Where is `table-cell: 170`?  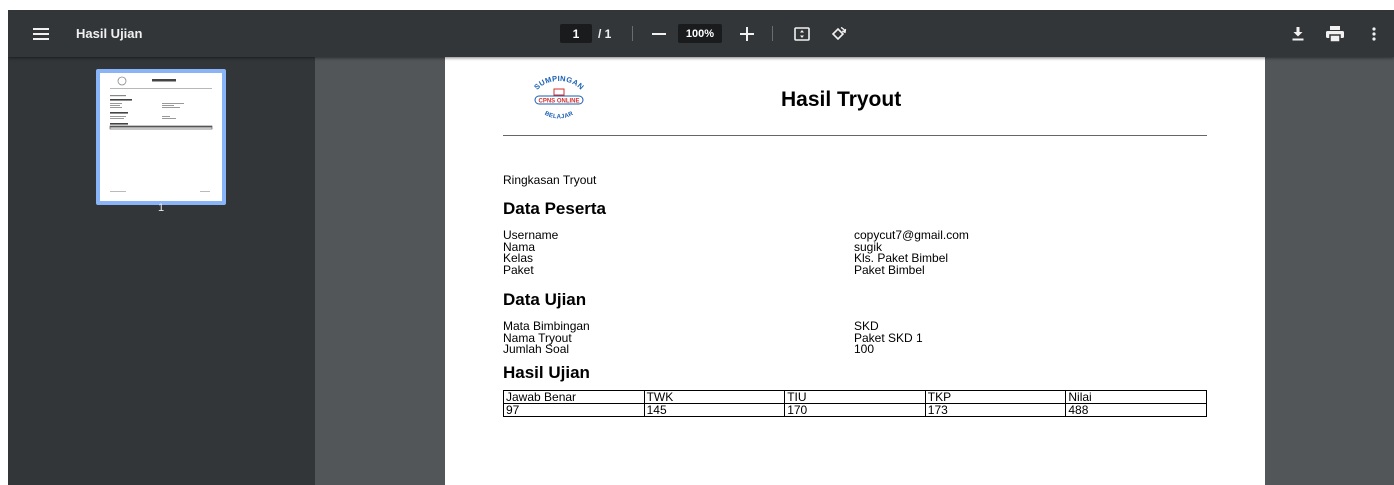 table-cell: 170 is located at coordinates (855, 410).